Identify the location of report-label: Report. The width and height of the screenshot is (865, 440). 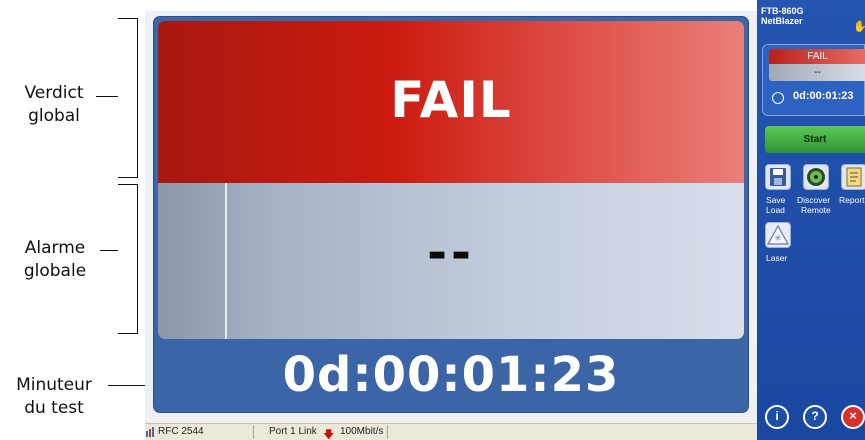
(852, 200).